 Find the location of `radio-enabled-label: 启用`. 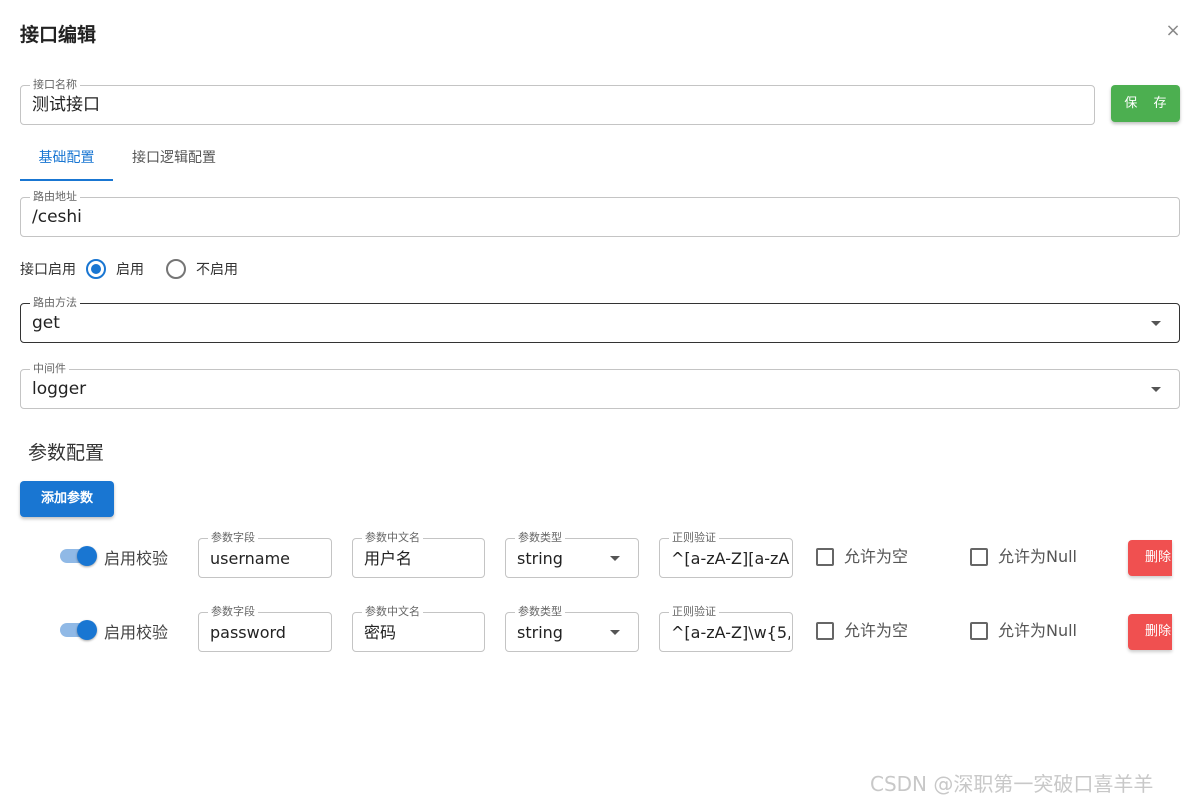

radio-enabled-label: 启用 is located at coordinates (130, 270).